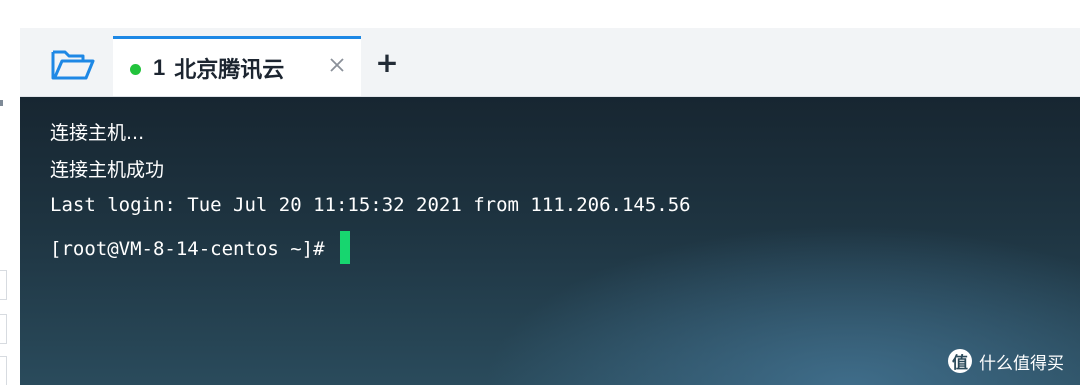 This screenshot has width=1080, height=385. I want to click on background-window-edge, so click(10, 192).